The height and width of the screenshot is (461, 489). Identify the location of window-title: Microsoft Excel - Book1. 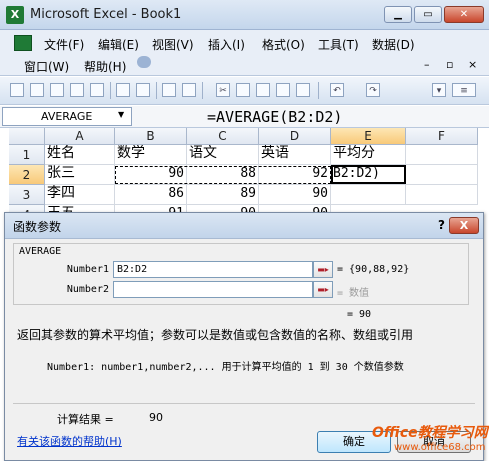
(106, 14).